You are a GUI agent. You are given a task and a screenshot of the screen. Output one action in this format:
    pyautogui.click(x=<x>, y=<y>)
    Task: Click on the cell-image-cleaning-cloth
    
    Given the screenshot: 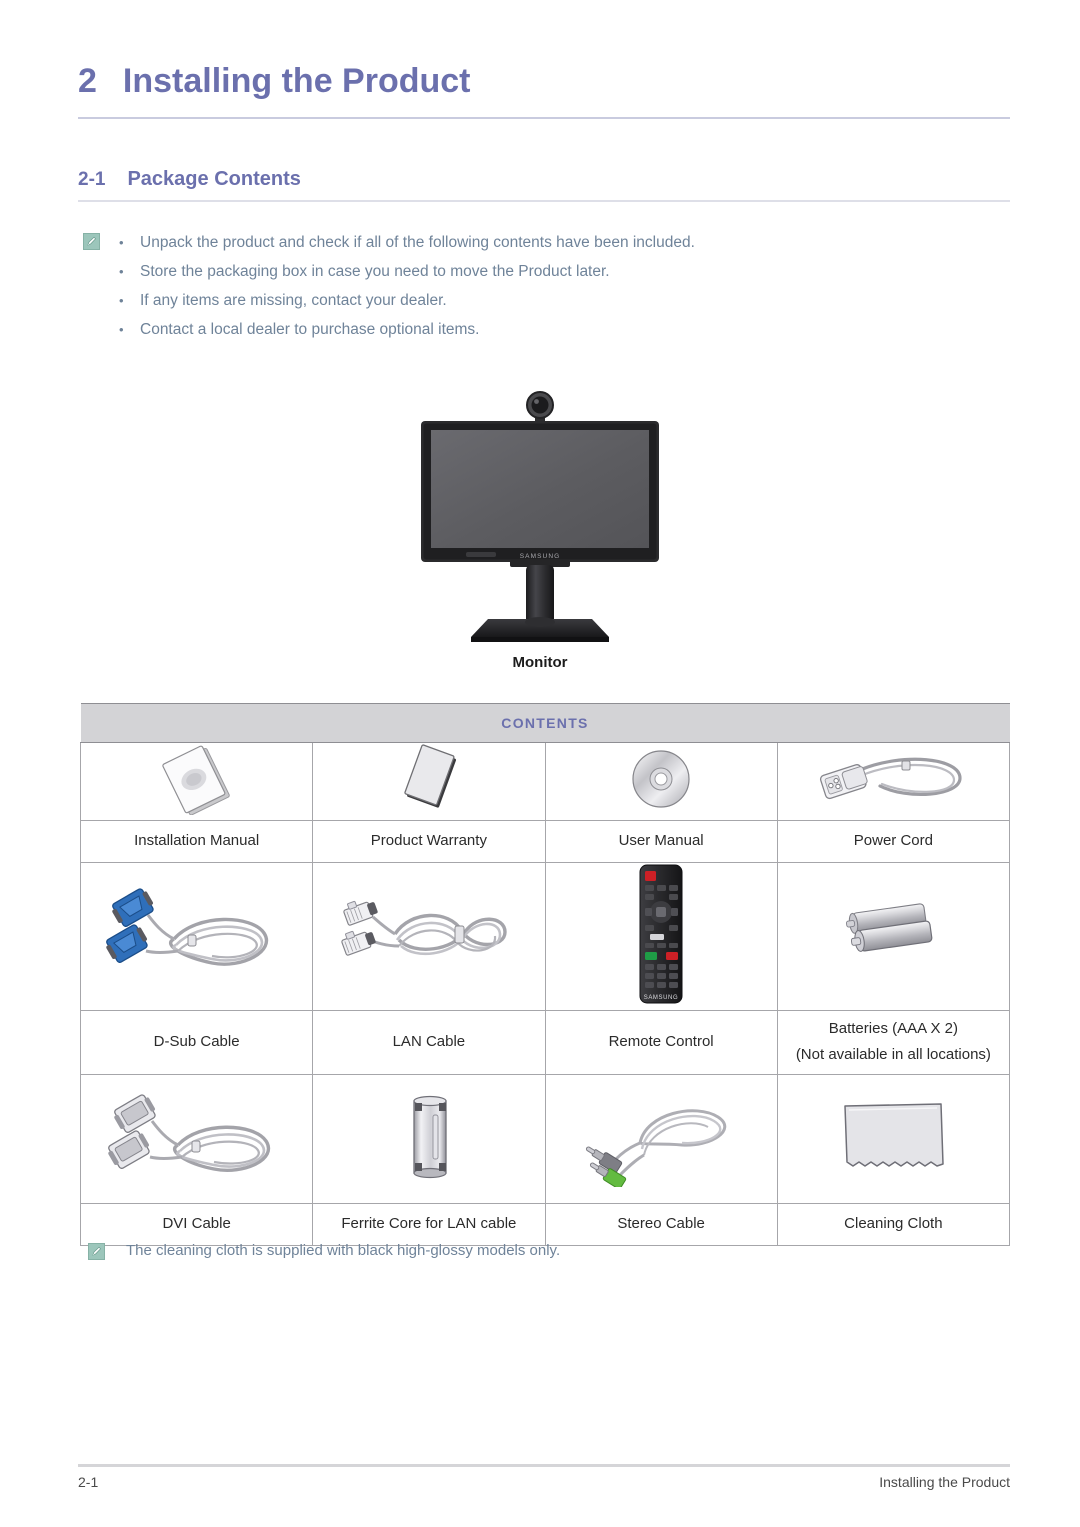 What is the action you would take?
    pyautogui.click(x=893, y=1139)
    